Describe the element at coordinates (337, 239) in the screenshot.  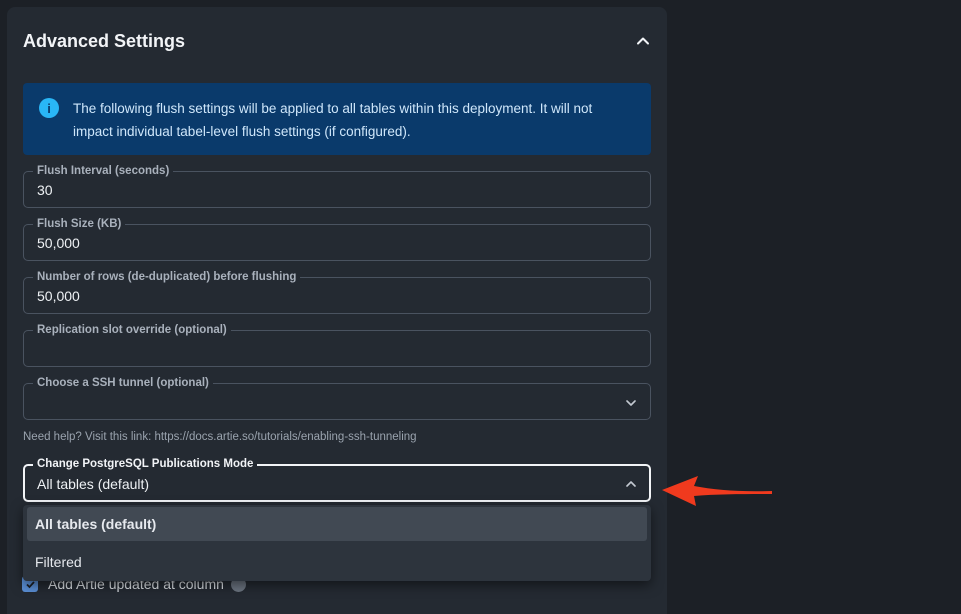
I see `flush-size-field: Flush Size (KB) 50,000` at that location.